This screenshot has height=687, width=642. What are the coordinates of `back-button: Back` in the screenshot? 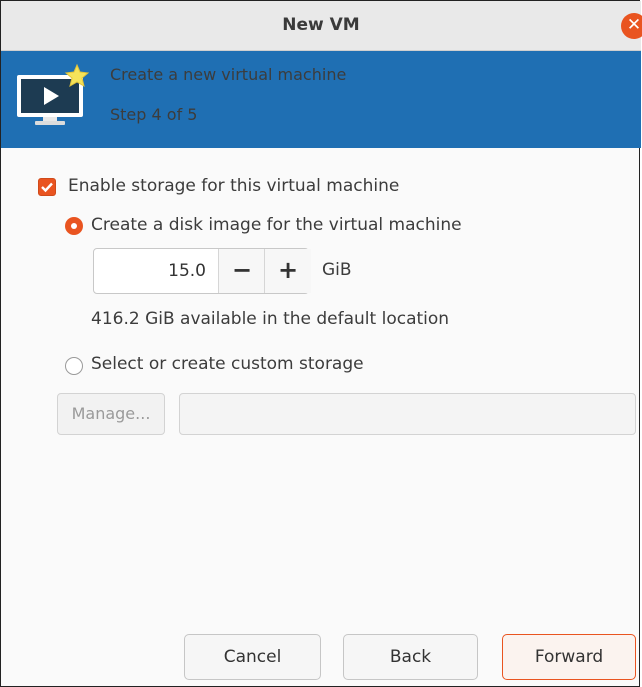 It's located at (410, 657).